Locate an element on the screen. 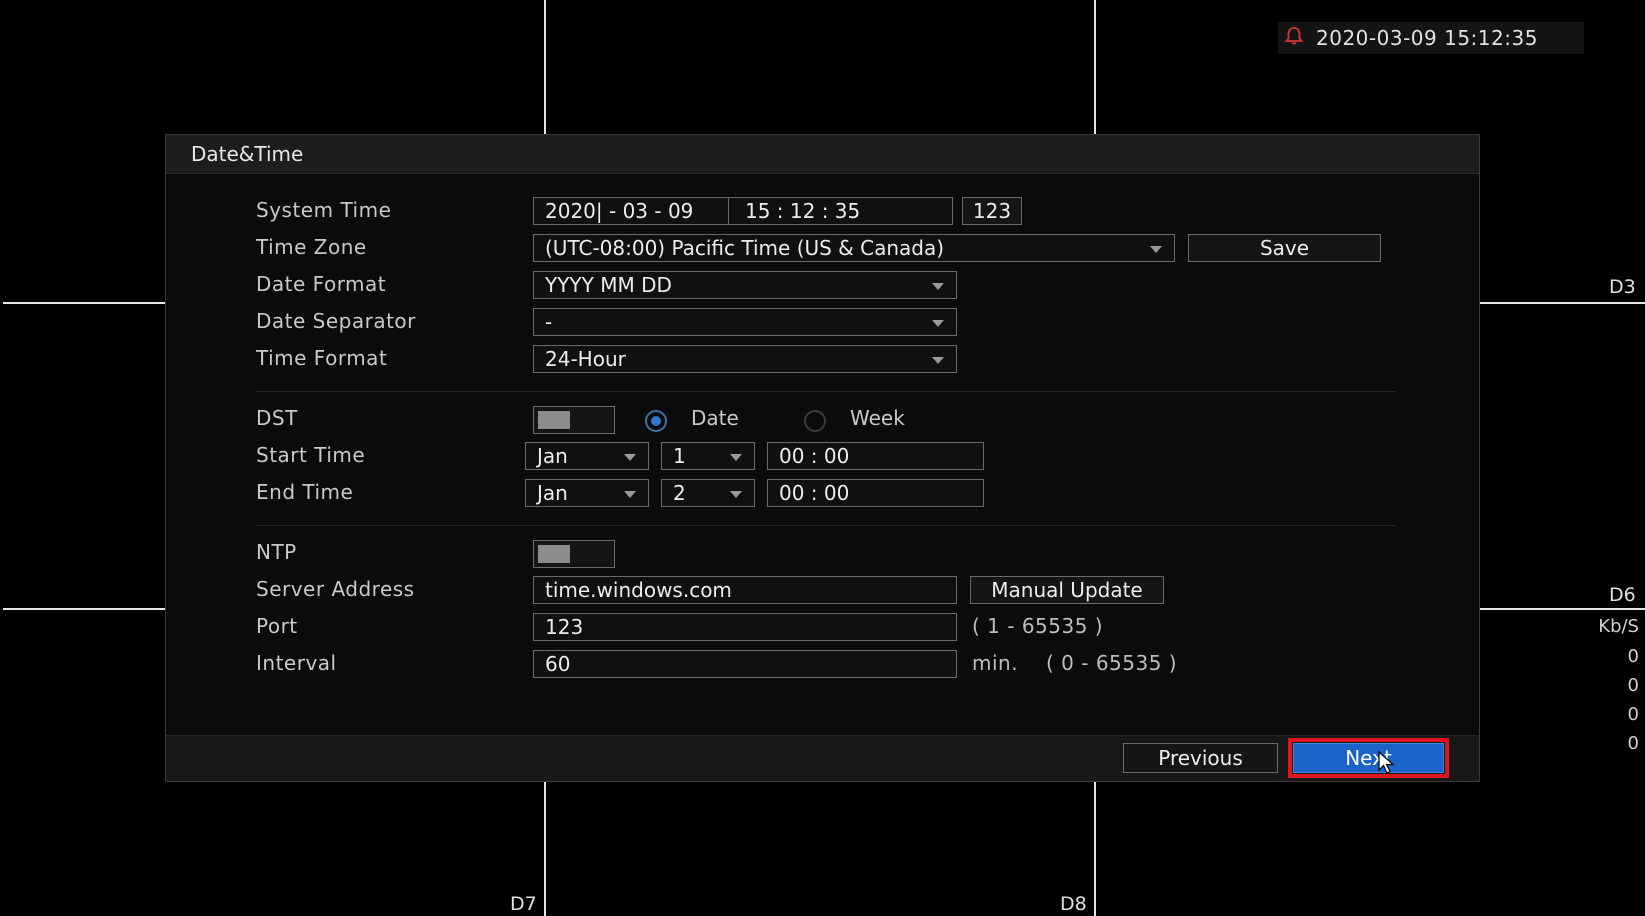 The width and height of the screenshot is (1645, 916). clock-datetime: 2020-03-09 15:12:35 is located at coordinates (1427, 38).